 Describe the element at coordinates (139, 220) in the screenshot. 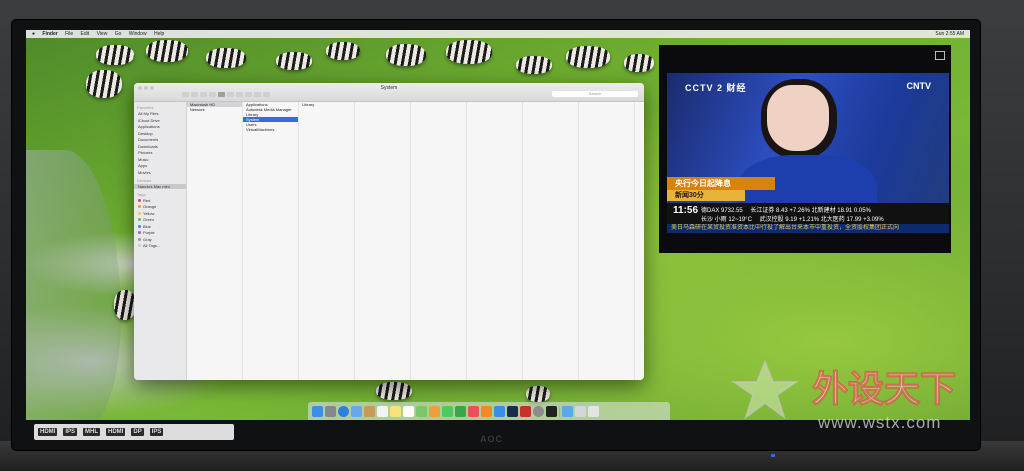

I see `green-tag-icon` at that location.